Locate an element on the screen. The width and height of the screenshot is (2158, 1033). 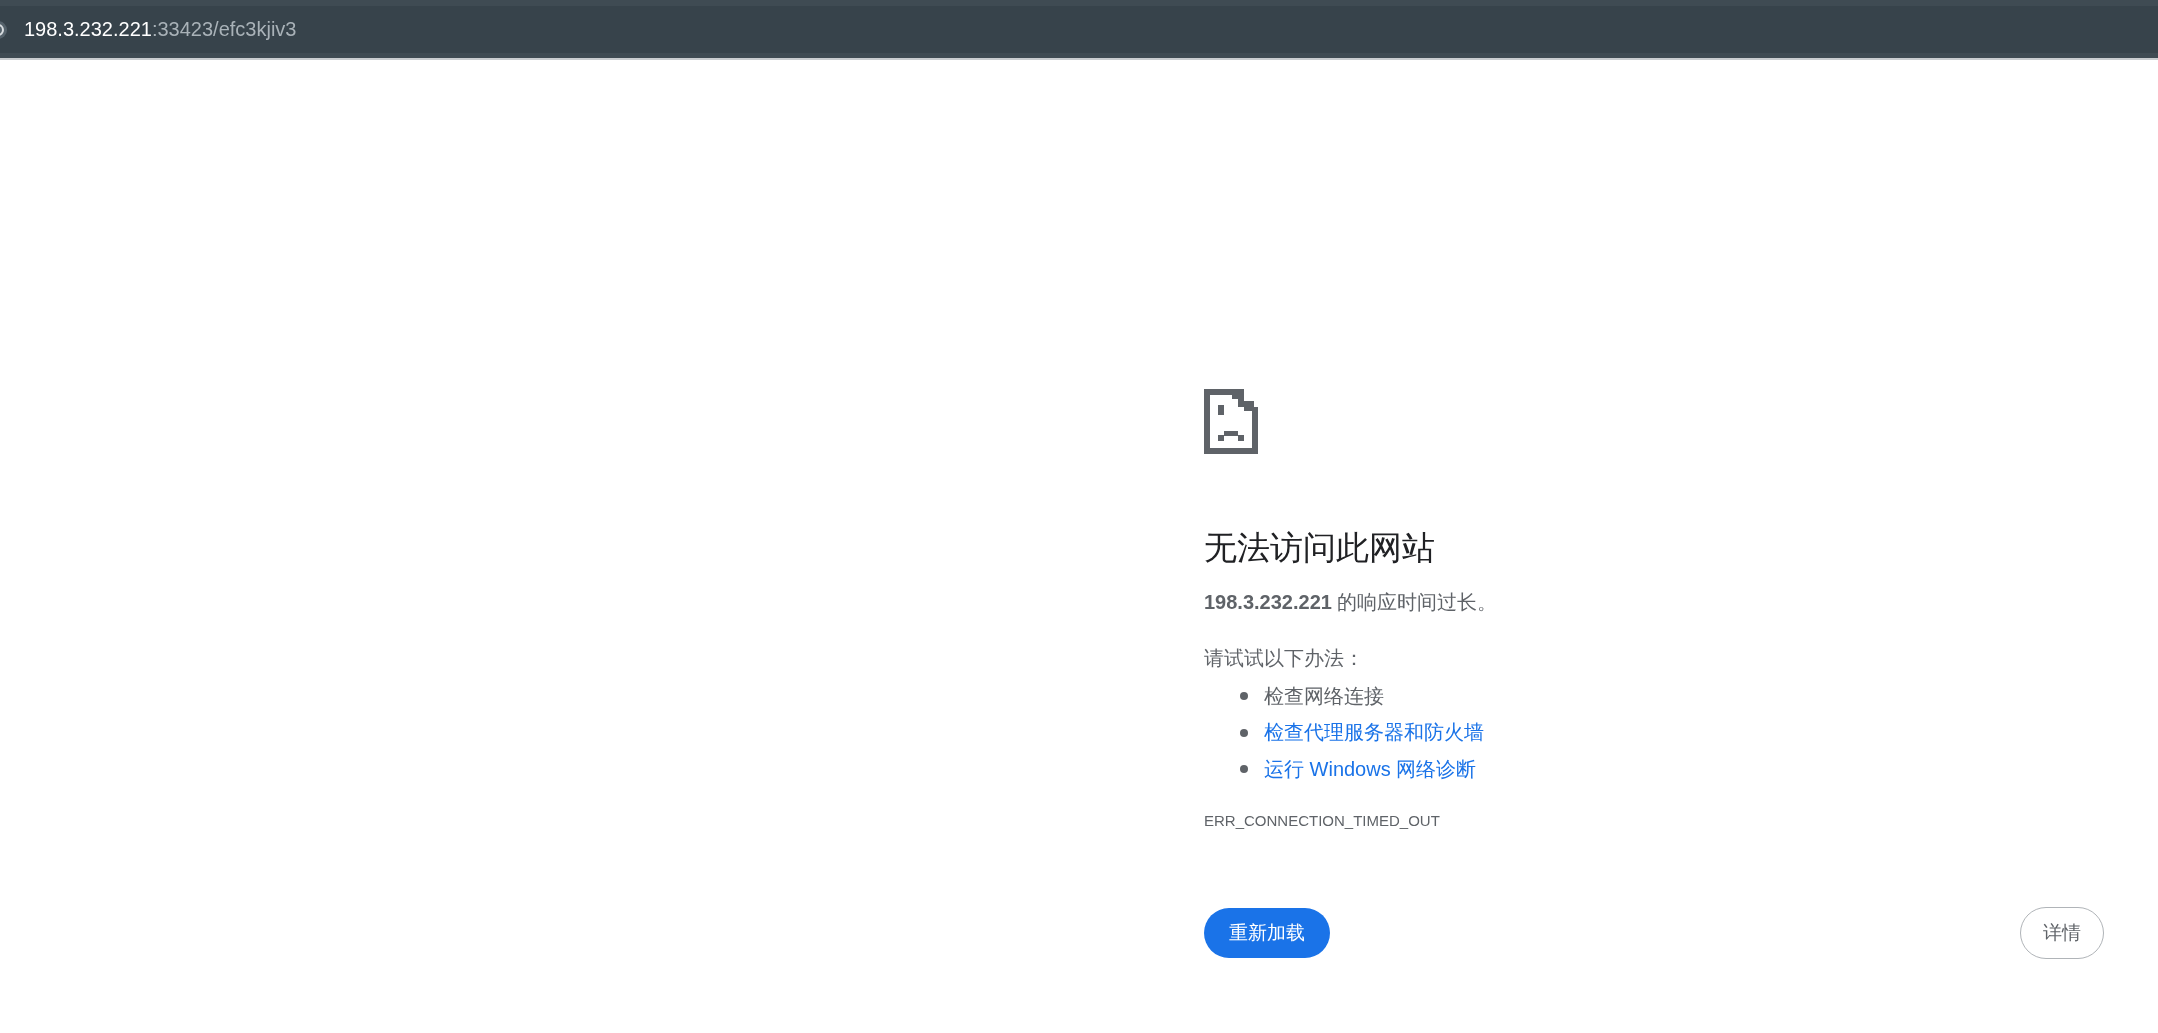
url-text: 198.3.232.221:33423/efc3kjiv3 is located at coordinates (160, 29).